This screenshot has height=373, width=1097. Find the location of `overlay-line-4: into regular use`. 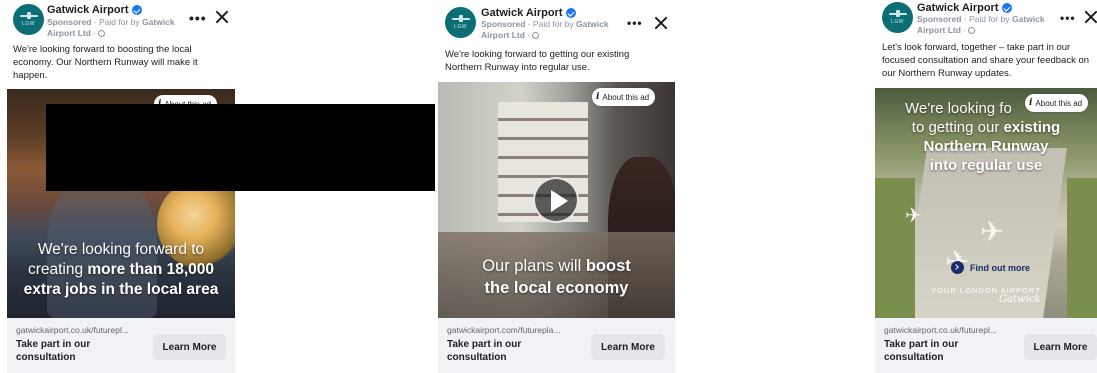

overlay-line-4: into regular use is located at coordinates (986, 165).